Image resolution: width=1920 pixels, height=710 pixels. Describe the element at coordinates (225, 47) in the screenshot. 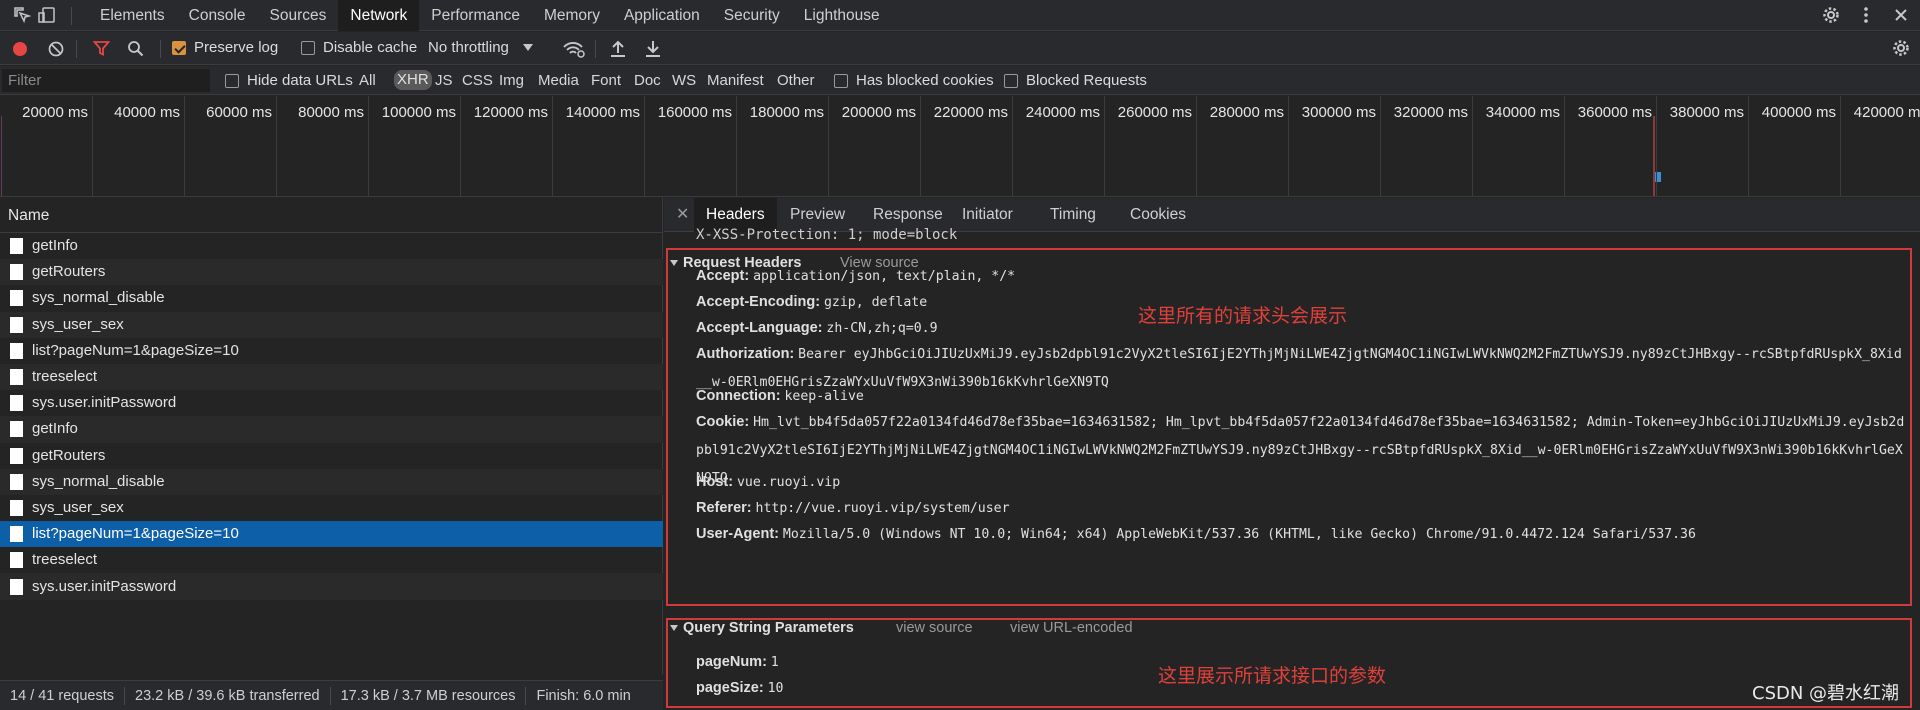

I see `preserve-log-checkbox: Preserve log` at that location.